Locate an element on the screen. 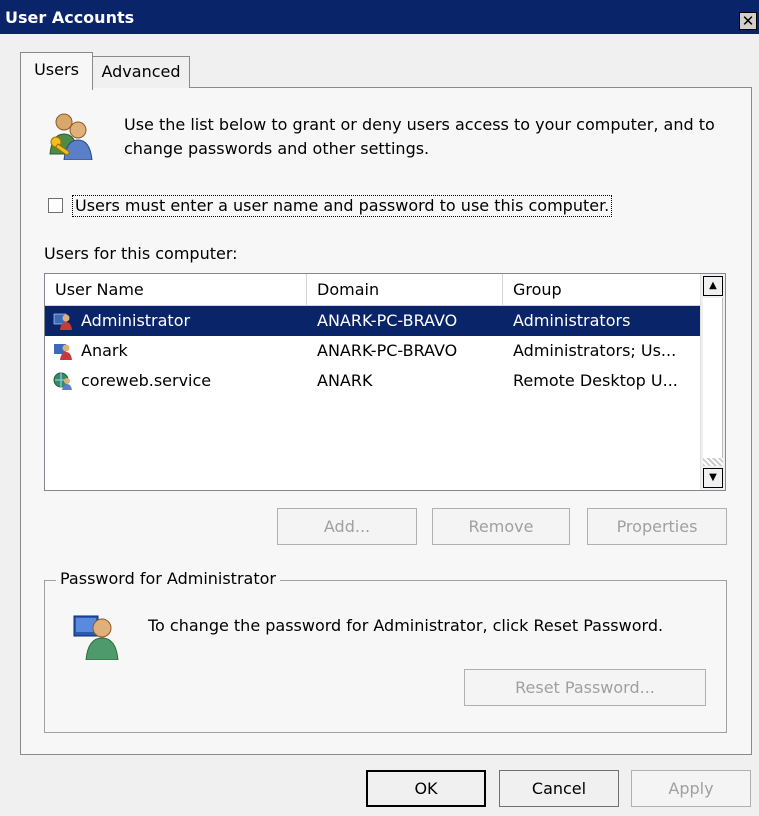  listview-header: User Name Domain Group is located at coordinates (373, 290).